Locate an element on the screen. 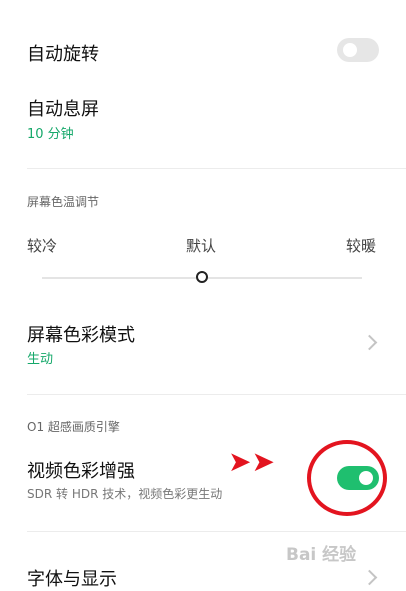  toggle-knob is located at coordinates (350, 50).